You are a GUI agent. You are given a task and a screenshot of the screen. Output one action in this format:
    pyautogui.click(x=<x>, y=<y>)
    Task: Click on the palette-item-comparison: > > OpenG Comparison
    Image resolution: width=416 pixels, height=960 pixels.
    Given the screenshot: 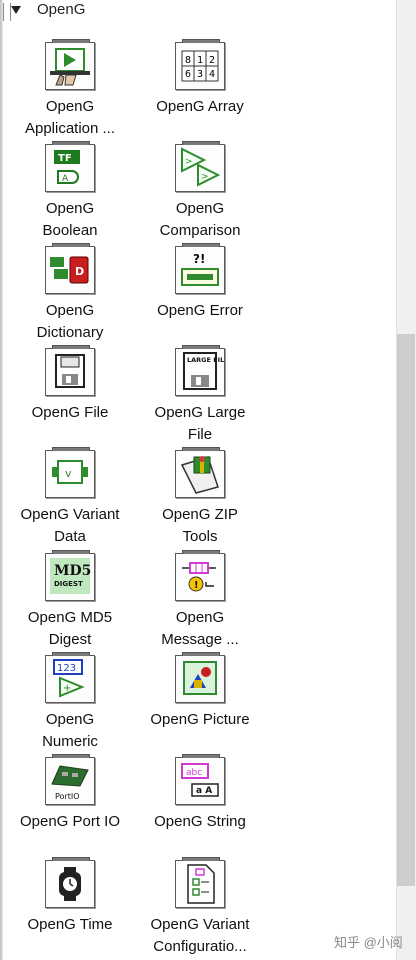 What is the action you would take?
    pyautogui.click(x=200, y=191)
    